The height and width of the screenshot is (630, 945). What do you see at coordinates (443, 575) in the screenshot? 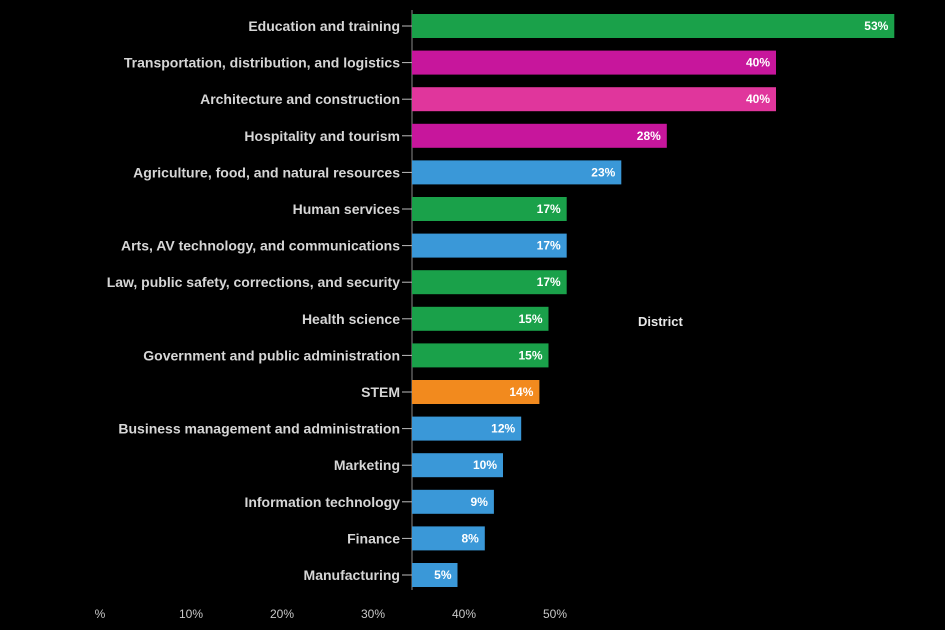
I see `value-label-manufacturing: 5%` at bounding box center [443, 575].